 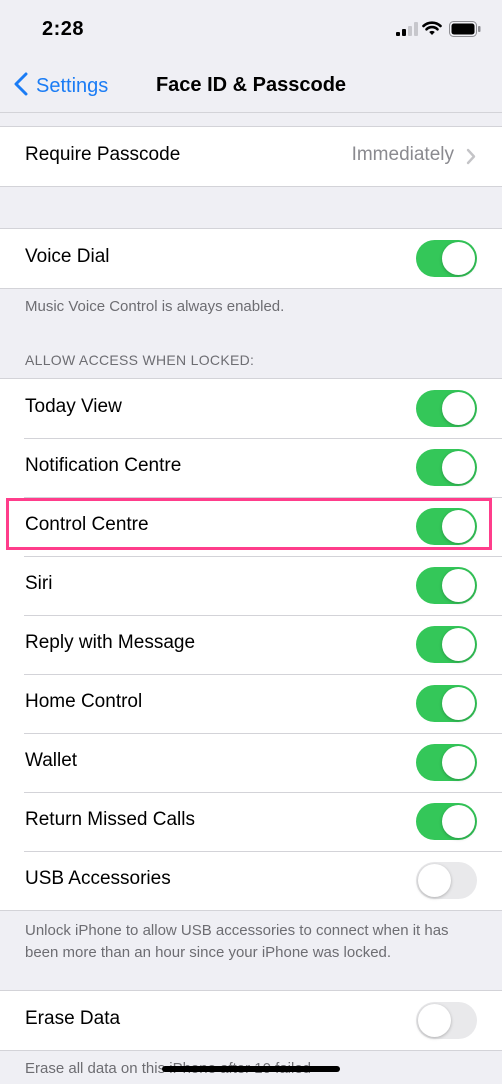 What do you see at coordinates (39, 583) in the screenshot?
I see `siri-label: Siri` at bounding box center [39, 583].